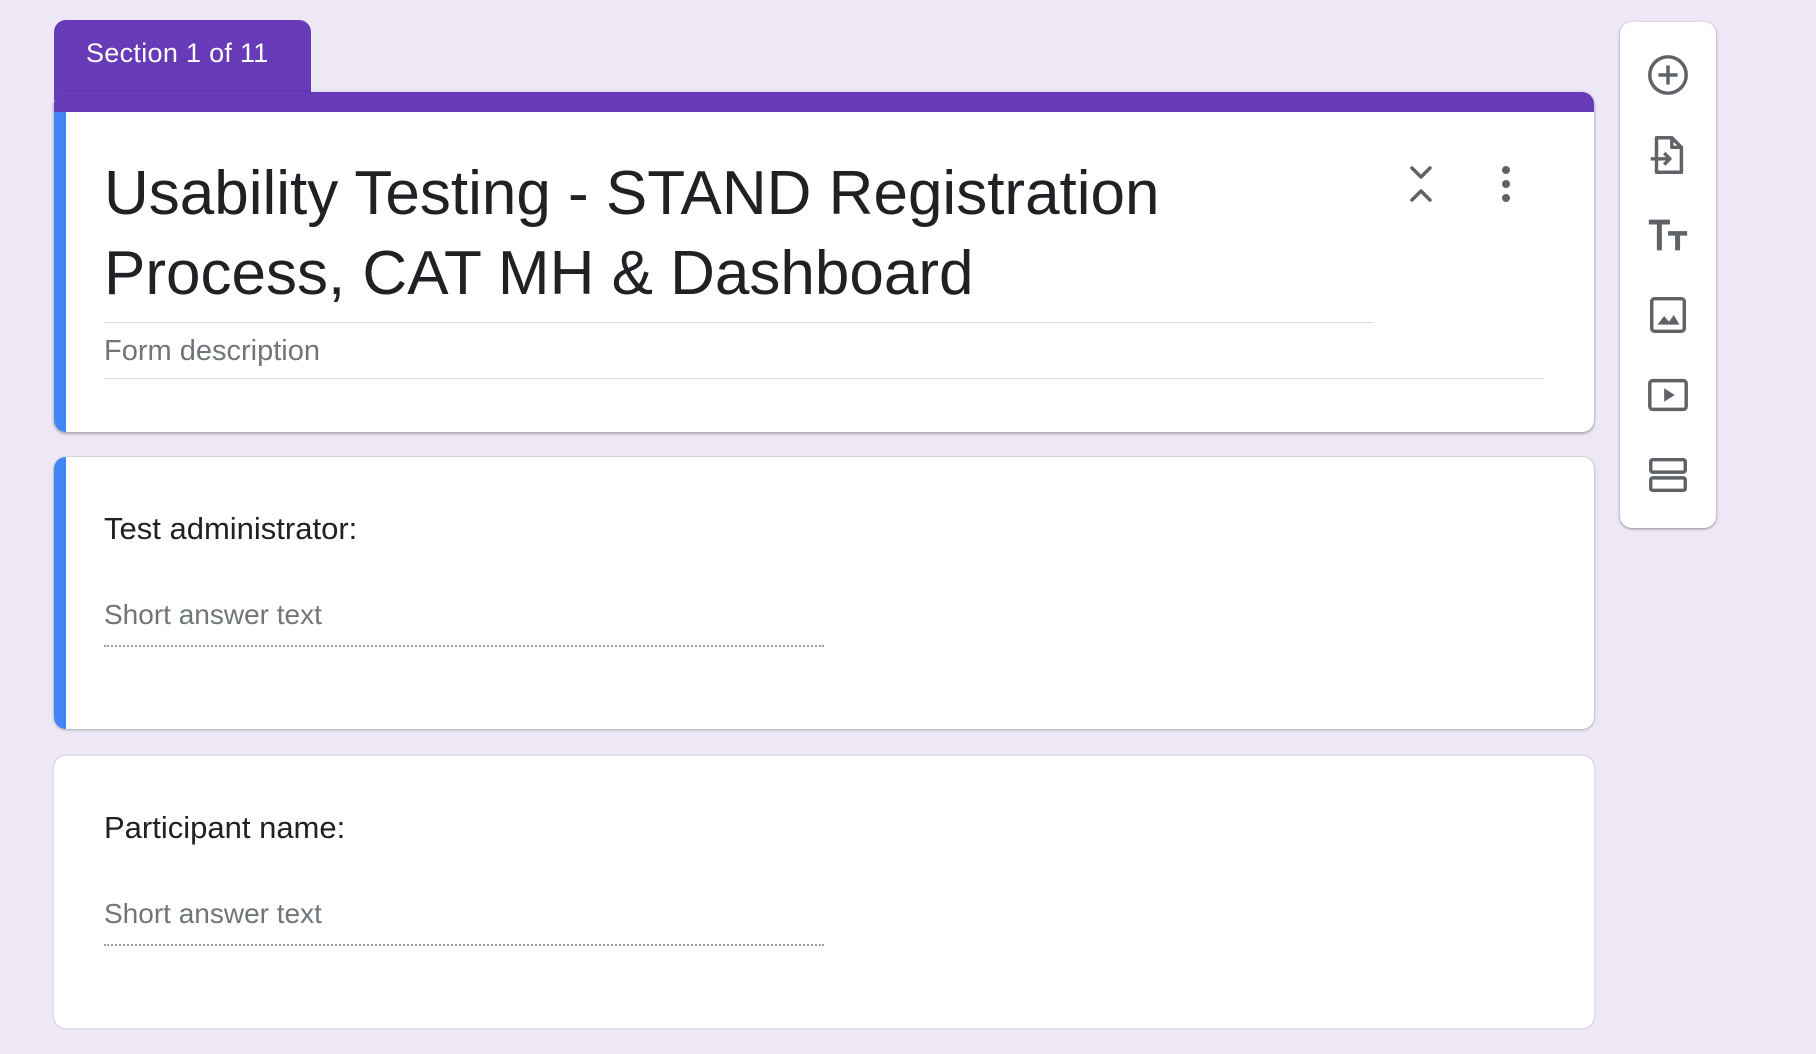 The image size is (1816, 1054). I want to click on add-video-button, so click(1668, 395).